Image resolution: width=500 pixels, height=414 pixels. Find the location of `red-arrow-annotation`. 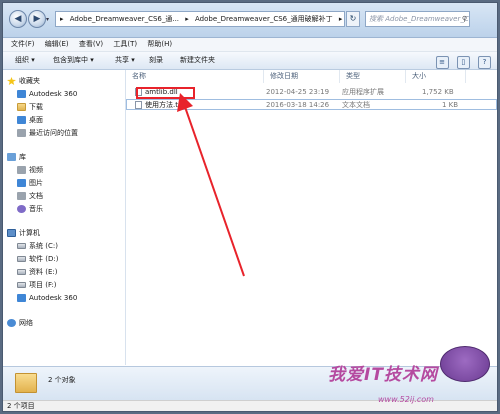

red-arrow-annotation is located at coordinates (211, 185).